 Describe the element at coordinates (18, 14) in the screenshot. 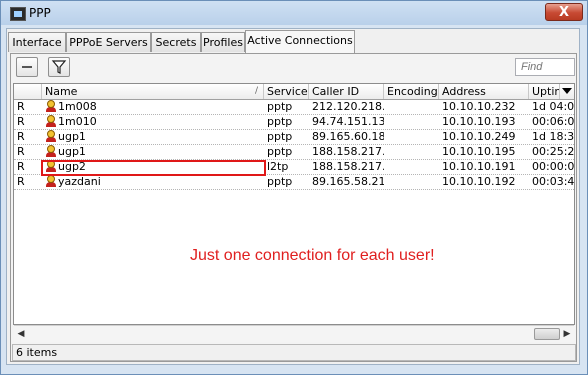

I see `app-icon` at that location.